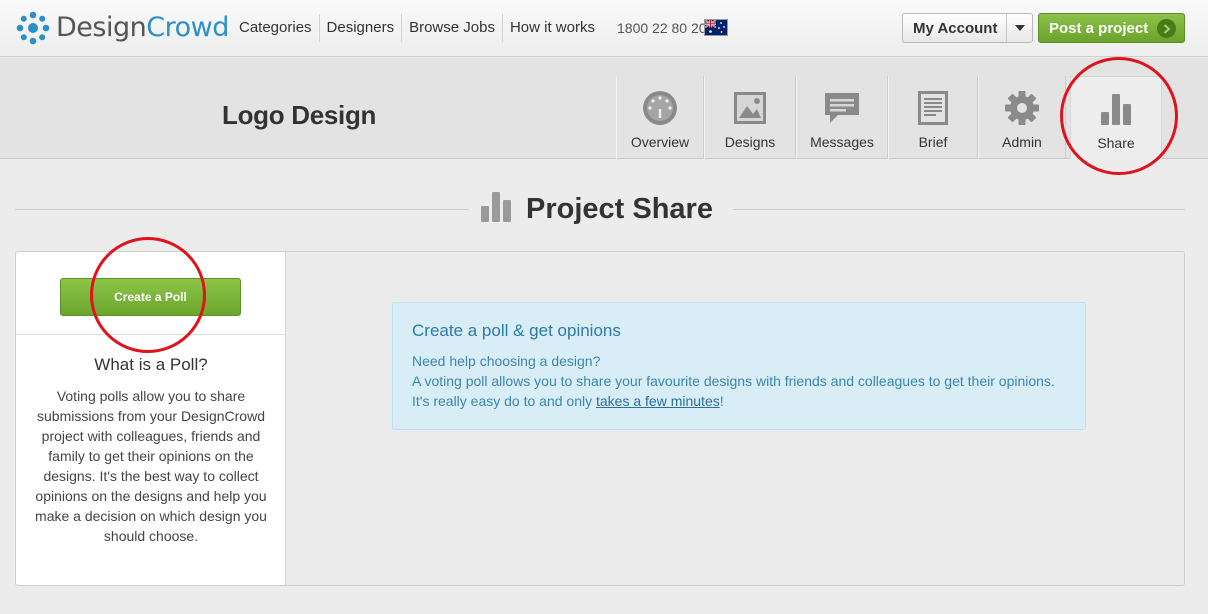  I want to click on section-title: Project Share, so click(619, 208).